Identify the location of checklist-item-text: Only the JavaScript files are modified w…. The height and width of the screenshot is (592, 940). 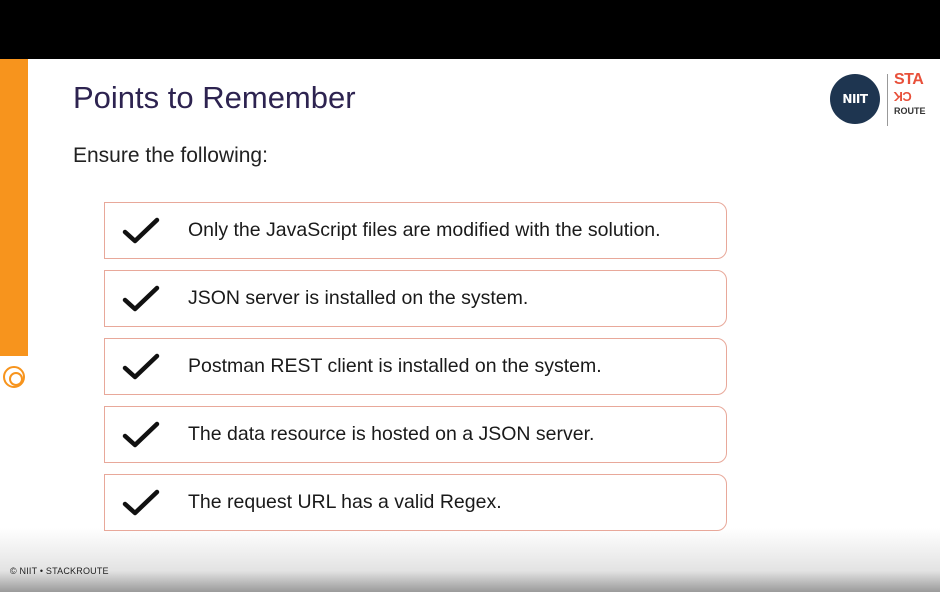
(424, 230).